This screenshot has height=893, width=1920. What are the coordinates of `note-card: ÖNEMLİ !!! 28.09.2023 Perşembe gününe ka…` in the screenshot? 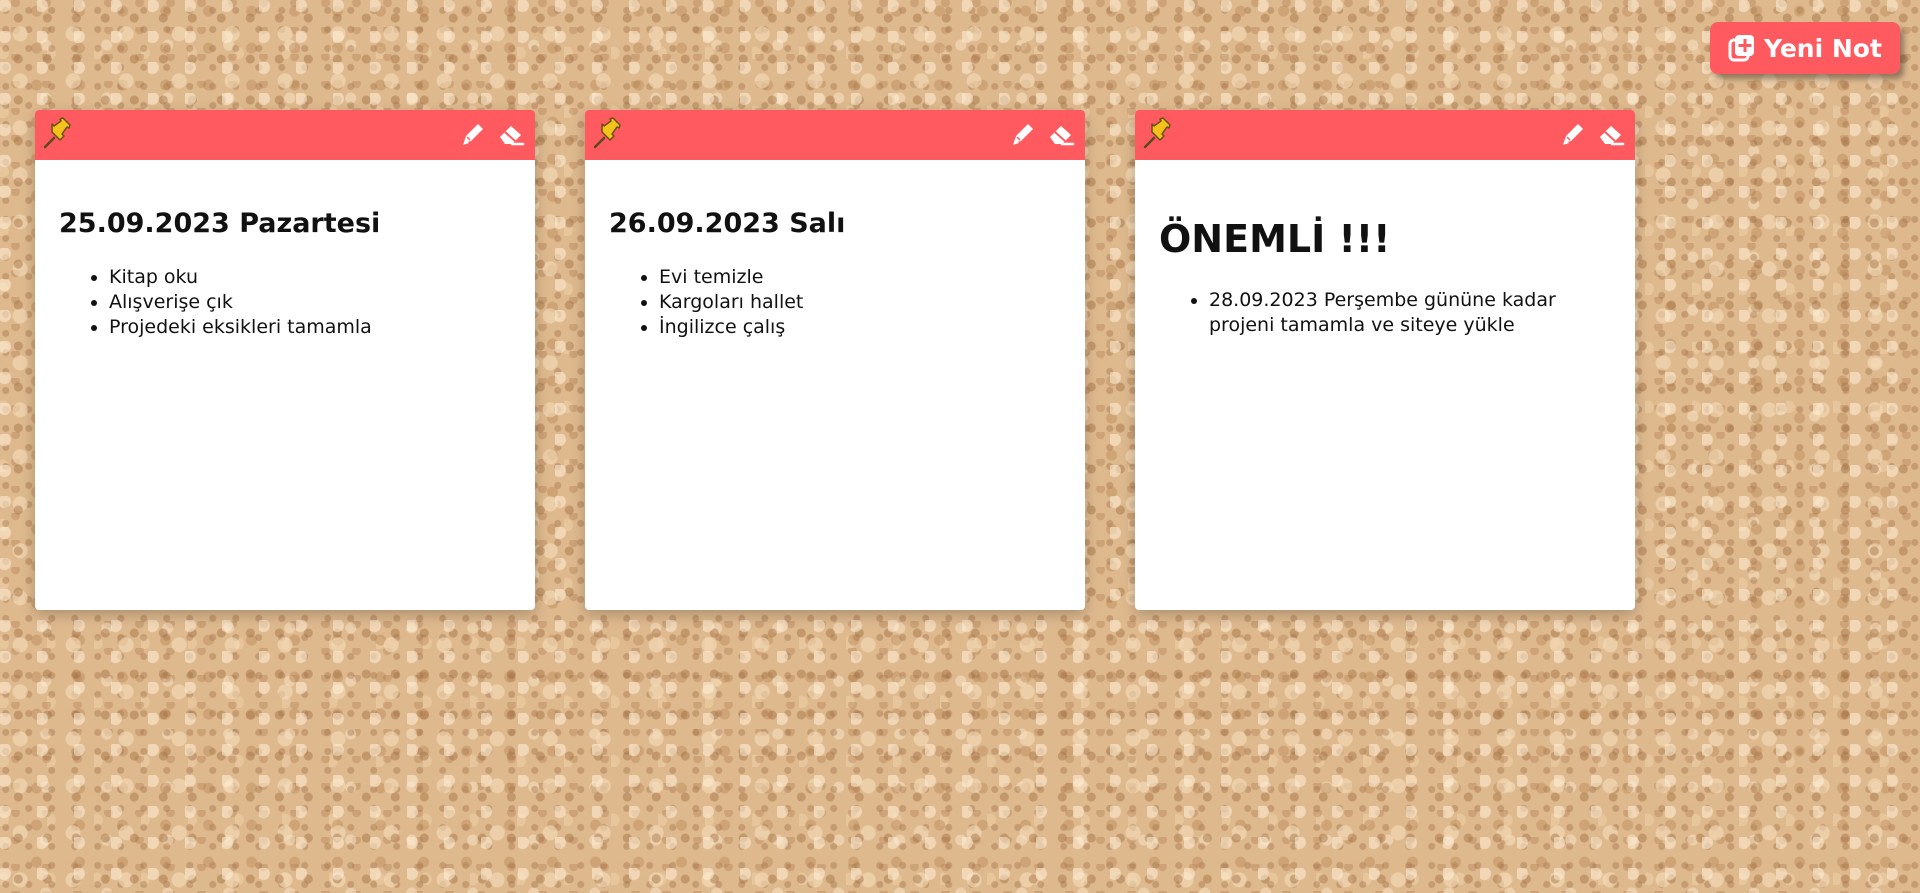 It's located at (1385, 360).